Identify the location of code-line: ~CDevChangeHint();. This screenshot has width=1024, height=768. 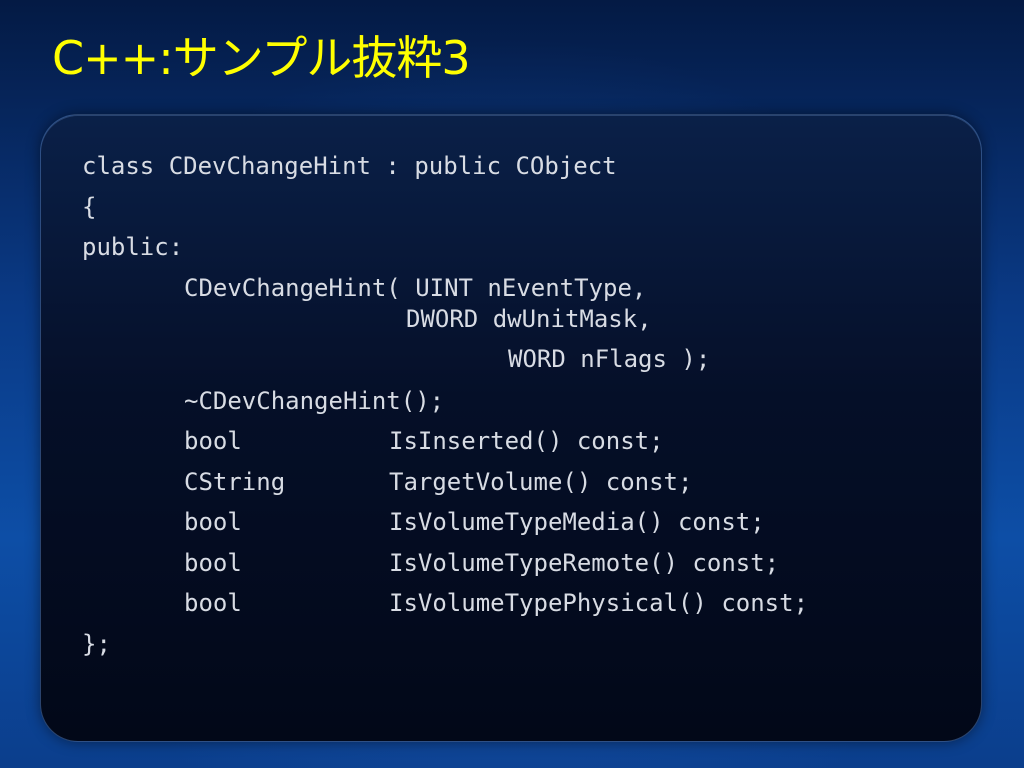
(314, 401).